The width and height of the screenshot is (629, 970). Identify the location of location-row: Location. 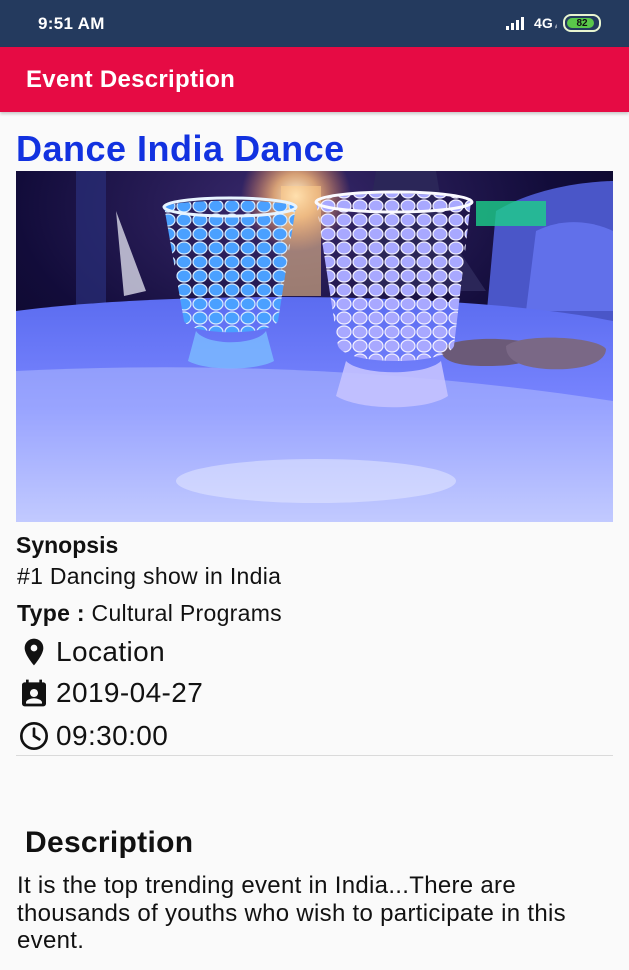
(91, 652).